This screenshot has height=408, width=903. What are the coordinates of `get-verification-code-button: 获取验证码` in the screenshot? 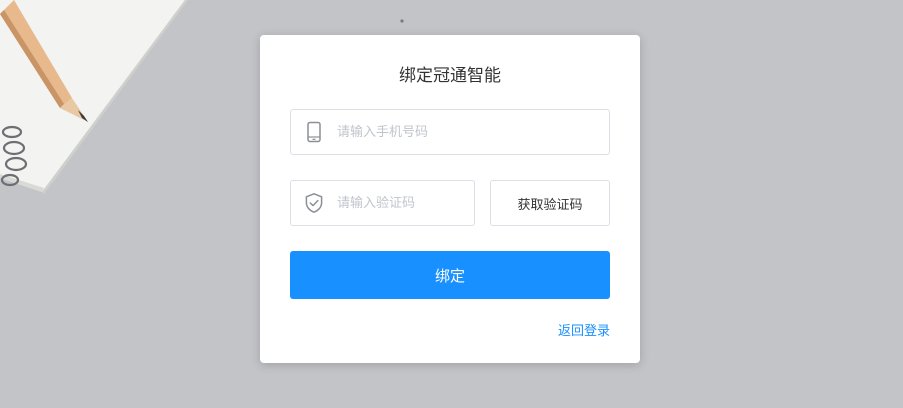 It's located at (550, 203).